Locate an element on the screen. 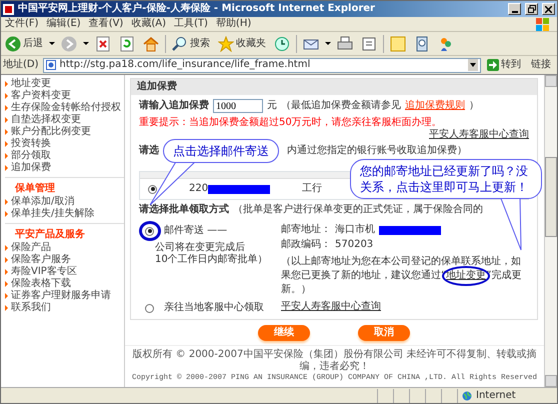 The height and width of the screenshot is (404, 558). option-note: 公司将在变更完成后 is located at coordinates (200, 248).